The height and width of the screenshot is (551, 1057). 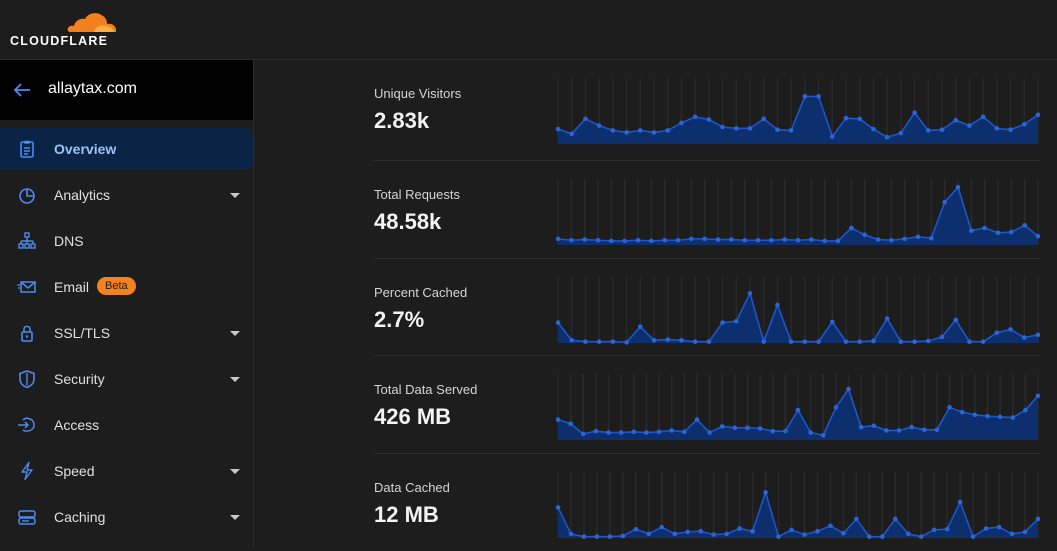 What do you see at coordinates (126, 149) in the screenshot?
I see `sidebar-item-overview: Overview` at bounding box center [126, 149].